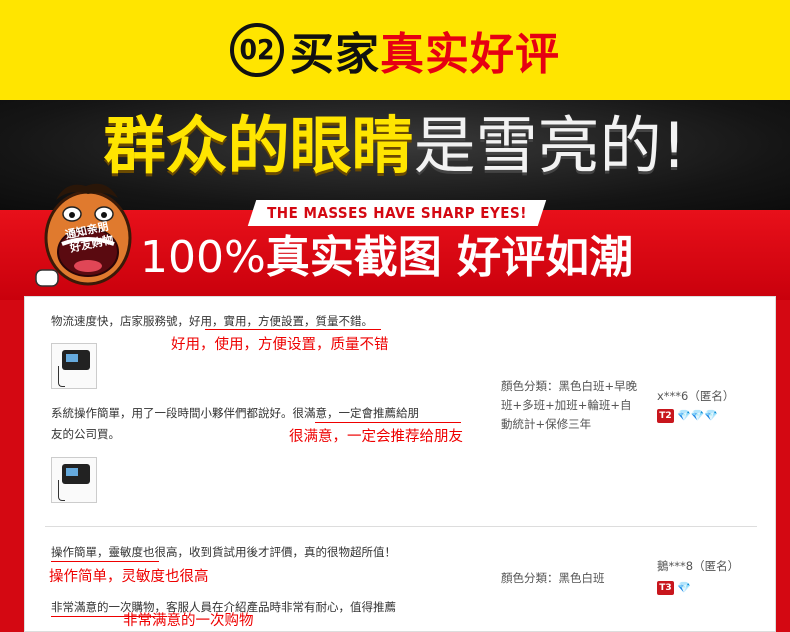  Describe the element at coordinates (257, 50) in the screenshot. I see `section-number-badge: 02` at that location.